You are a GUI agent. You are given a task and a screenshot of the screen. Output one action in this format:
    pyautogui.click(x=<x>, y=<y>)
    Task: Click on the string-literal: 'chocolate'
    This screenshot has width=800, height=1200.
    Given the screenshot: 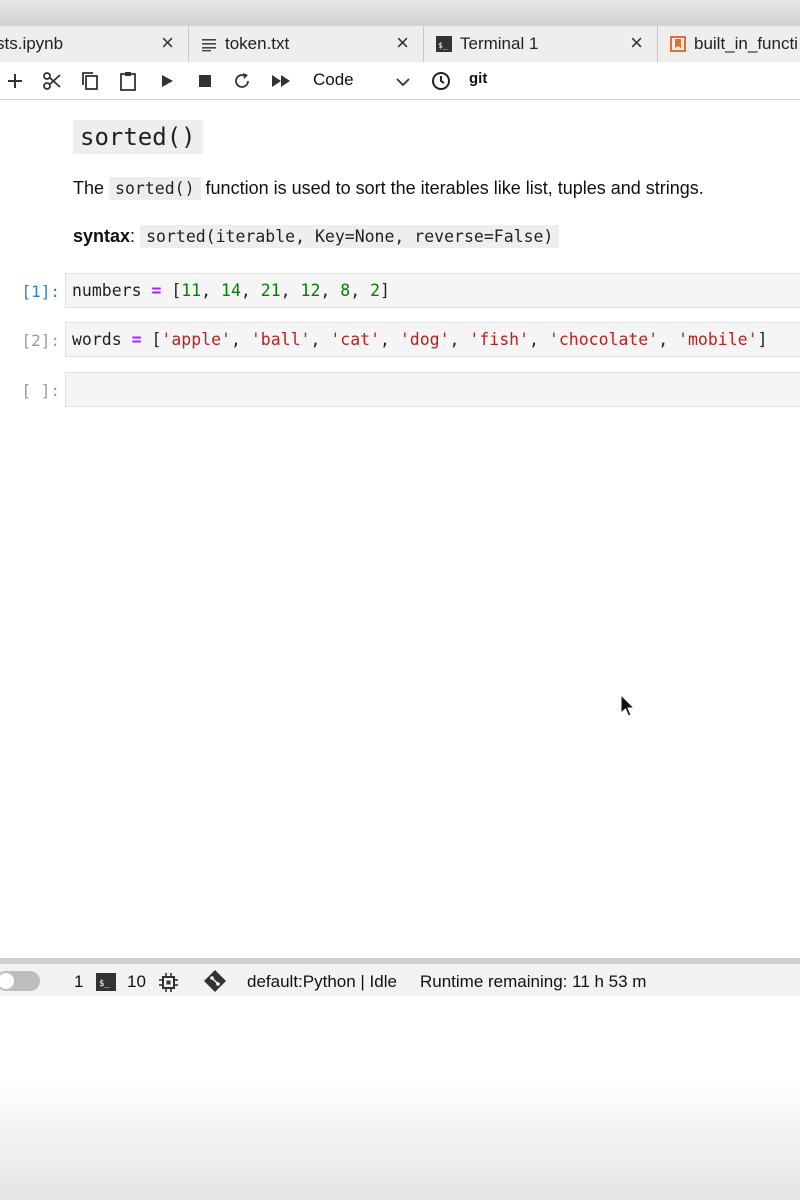 What is the action you would take?
    pyautogui.click(x=603, y=339)
    